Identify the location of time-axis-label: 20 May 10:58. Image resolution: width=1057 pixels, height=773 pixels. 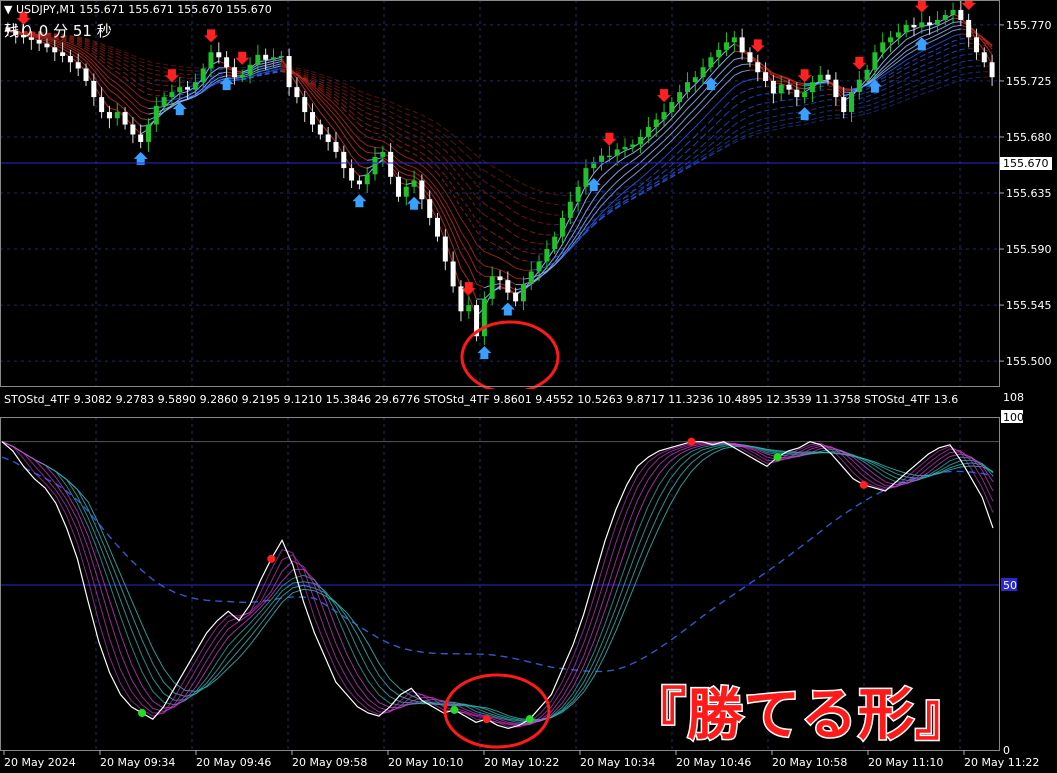
(810, 762).